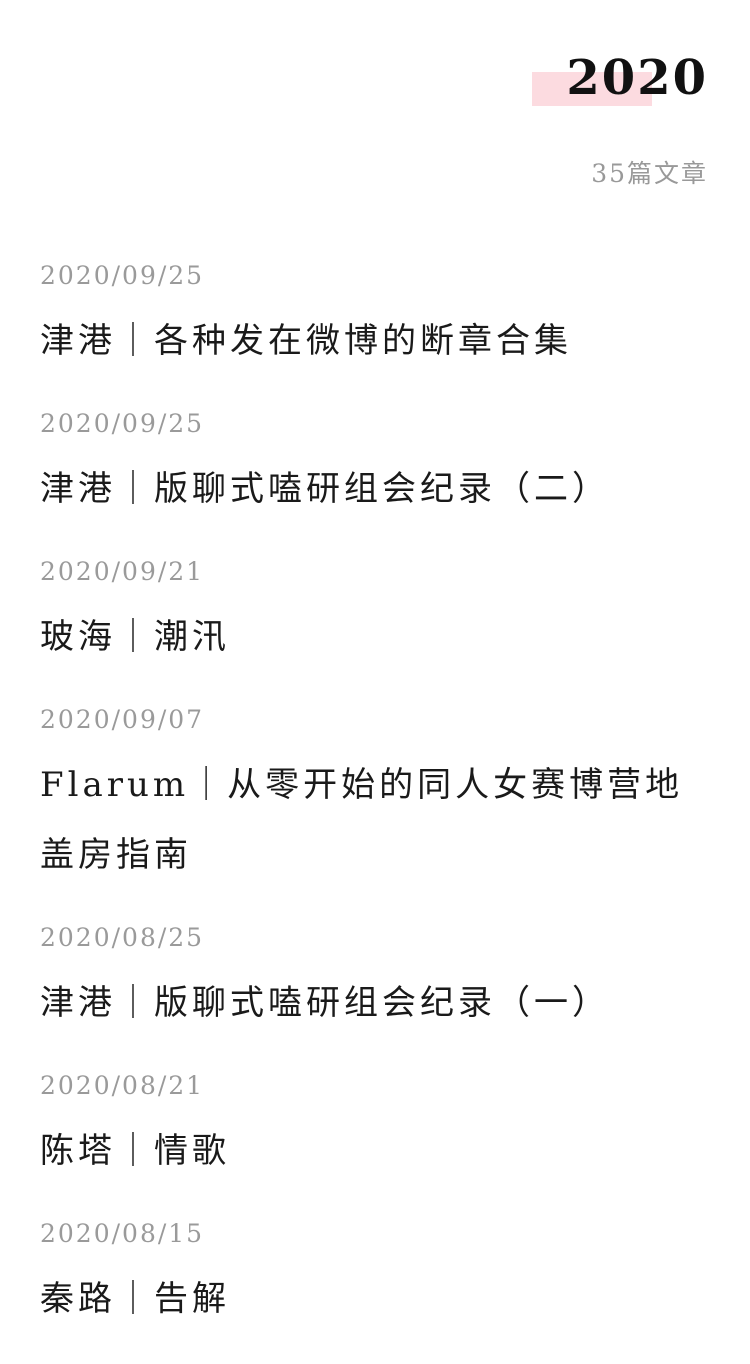 This screenshot has height=1364, width=750. I want to click on post-item: 2020/09/25 津港｜各种发在微博的断章合集, so click(375, 317).